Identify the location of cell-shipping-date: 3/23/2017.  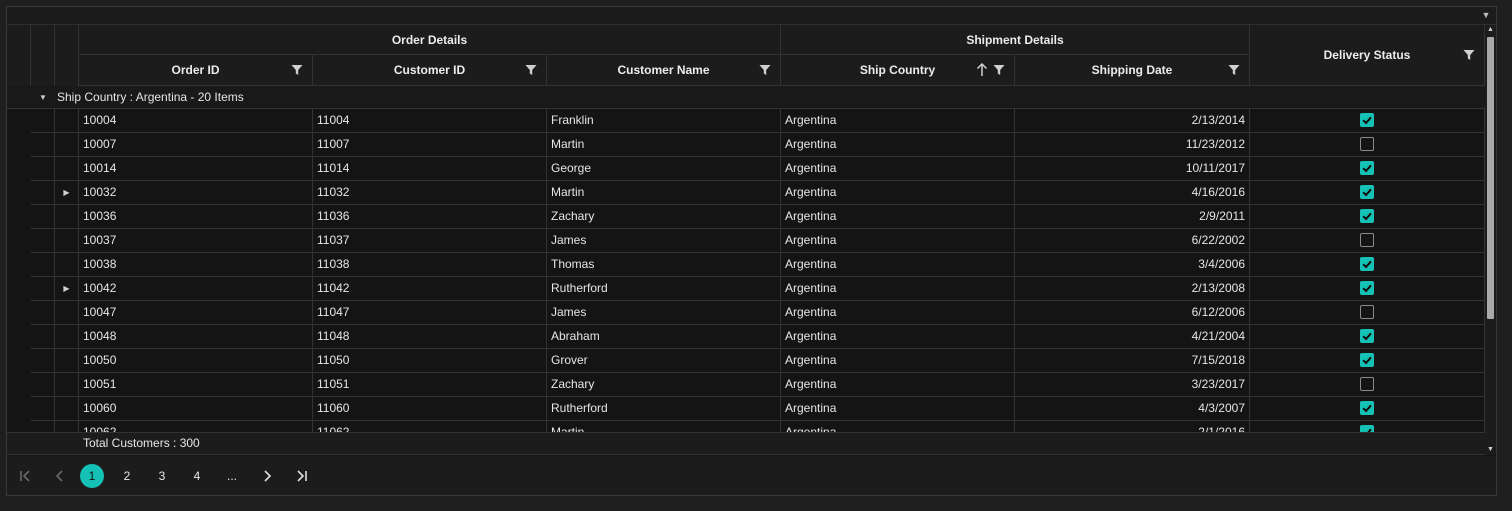
(1132, 385).